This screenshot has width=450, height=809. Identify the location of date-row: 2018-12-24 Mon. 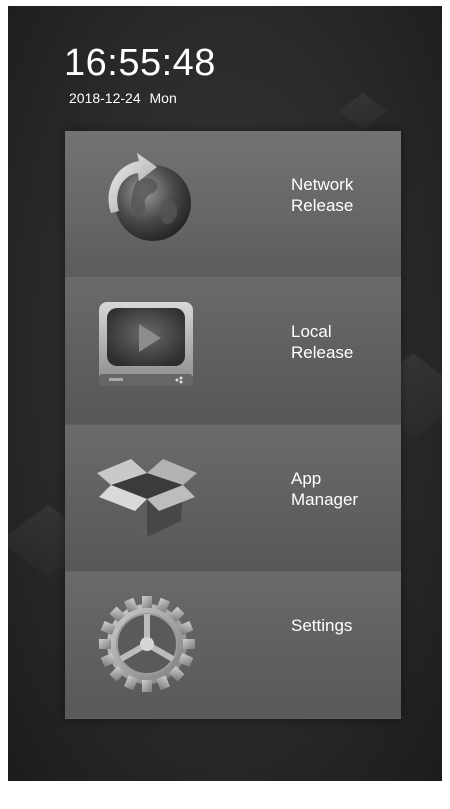
(125, 98).